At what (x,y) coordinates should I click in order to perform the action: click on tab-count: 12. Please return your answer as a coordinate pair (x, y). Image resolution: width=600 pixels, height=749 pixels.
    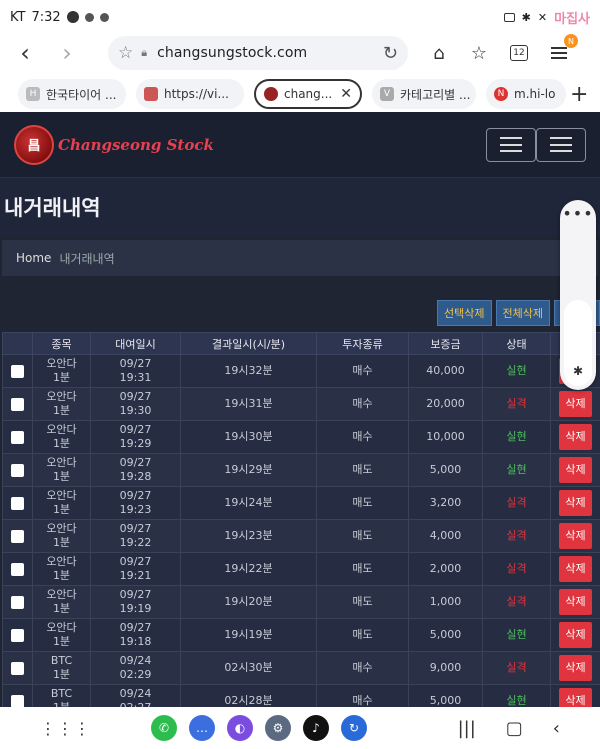
    Looking at the image, I should click on (519, 53).